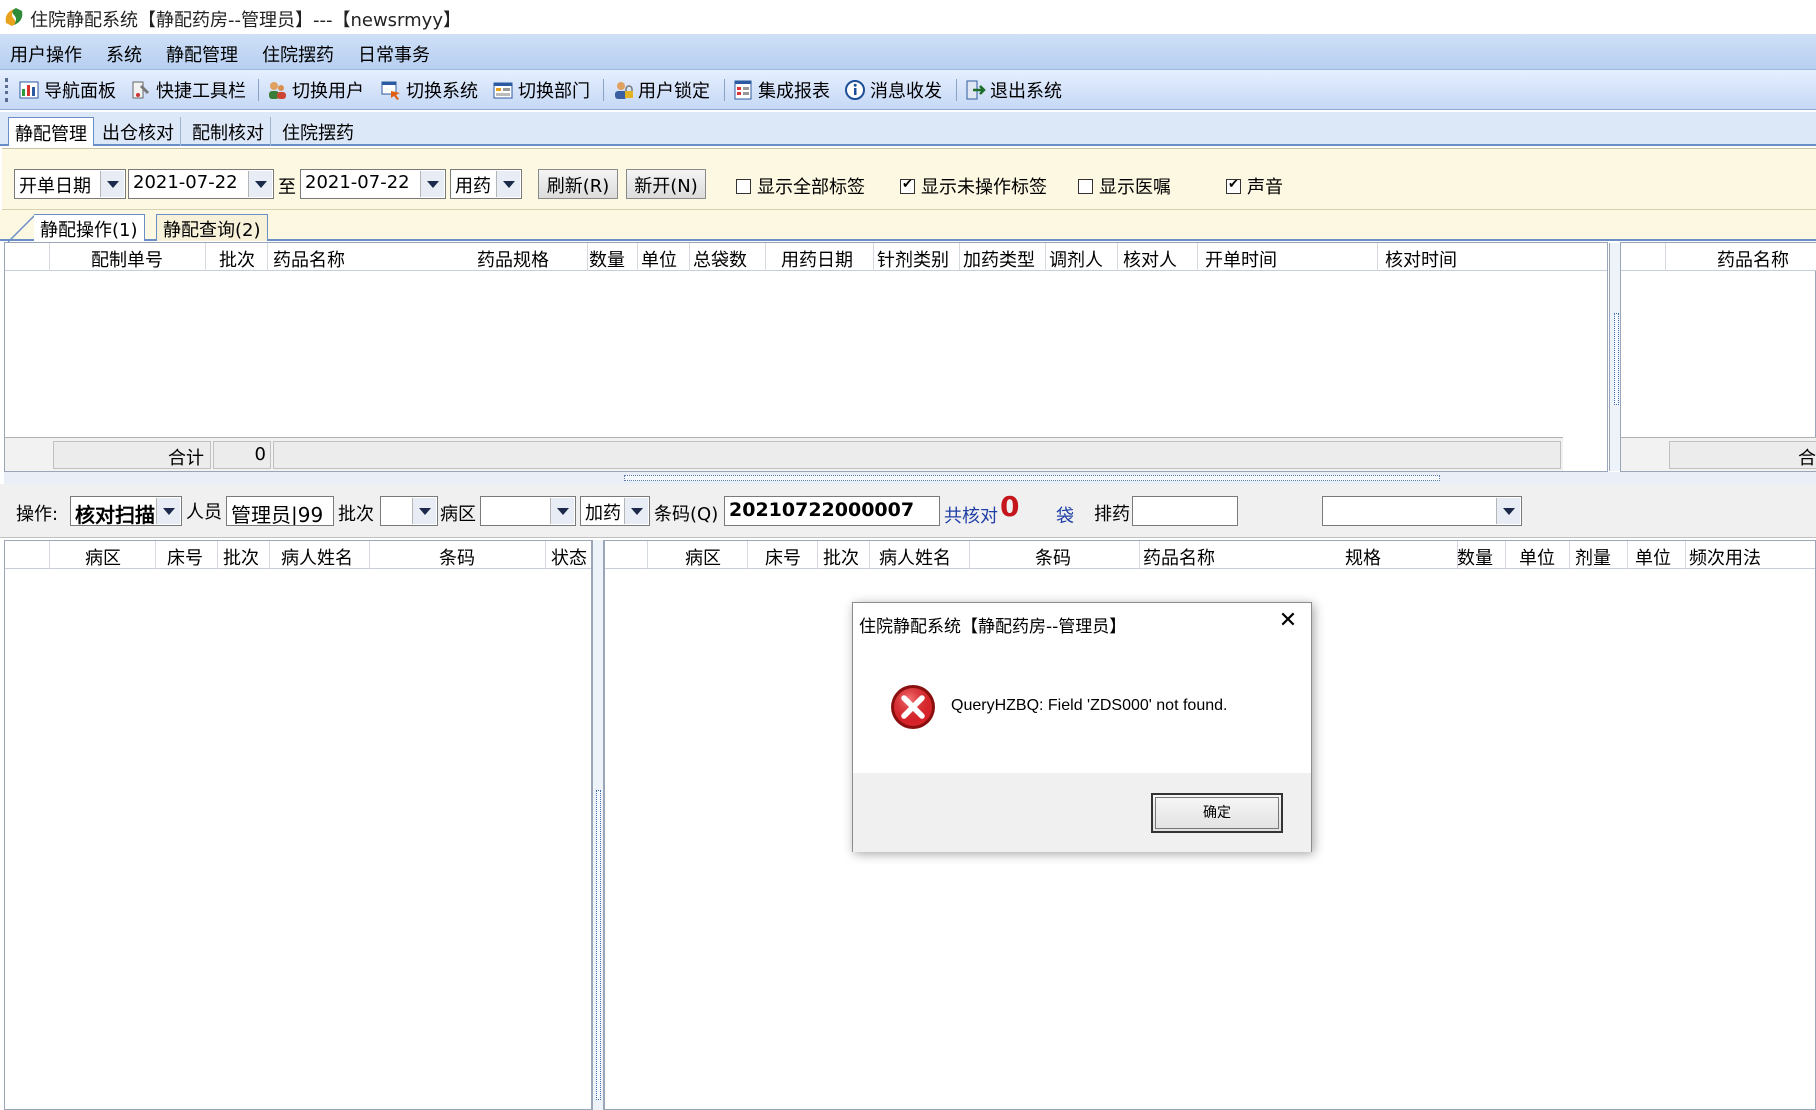 This screenshot has width=1816, height=1110. I want to click on menu-system: 系统, so click(124, 54).